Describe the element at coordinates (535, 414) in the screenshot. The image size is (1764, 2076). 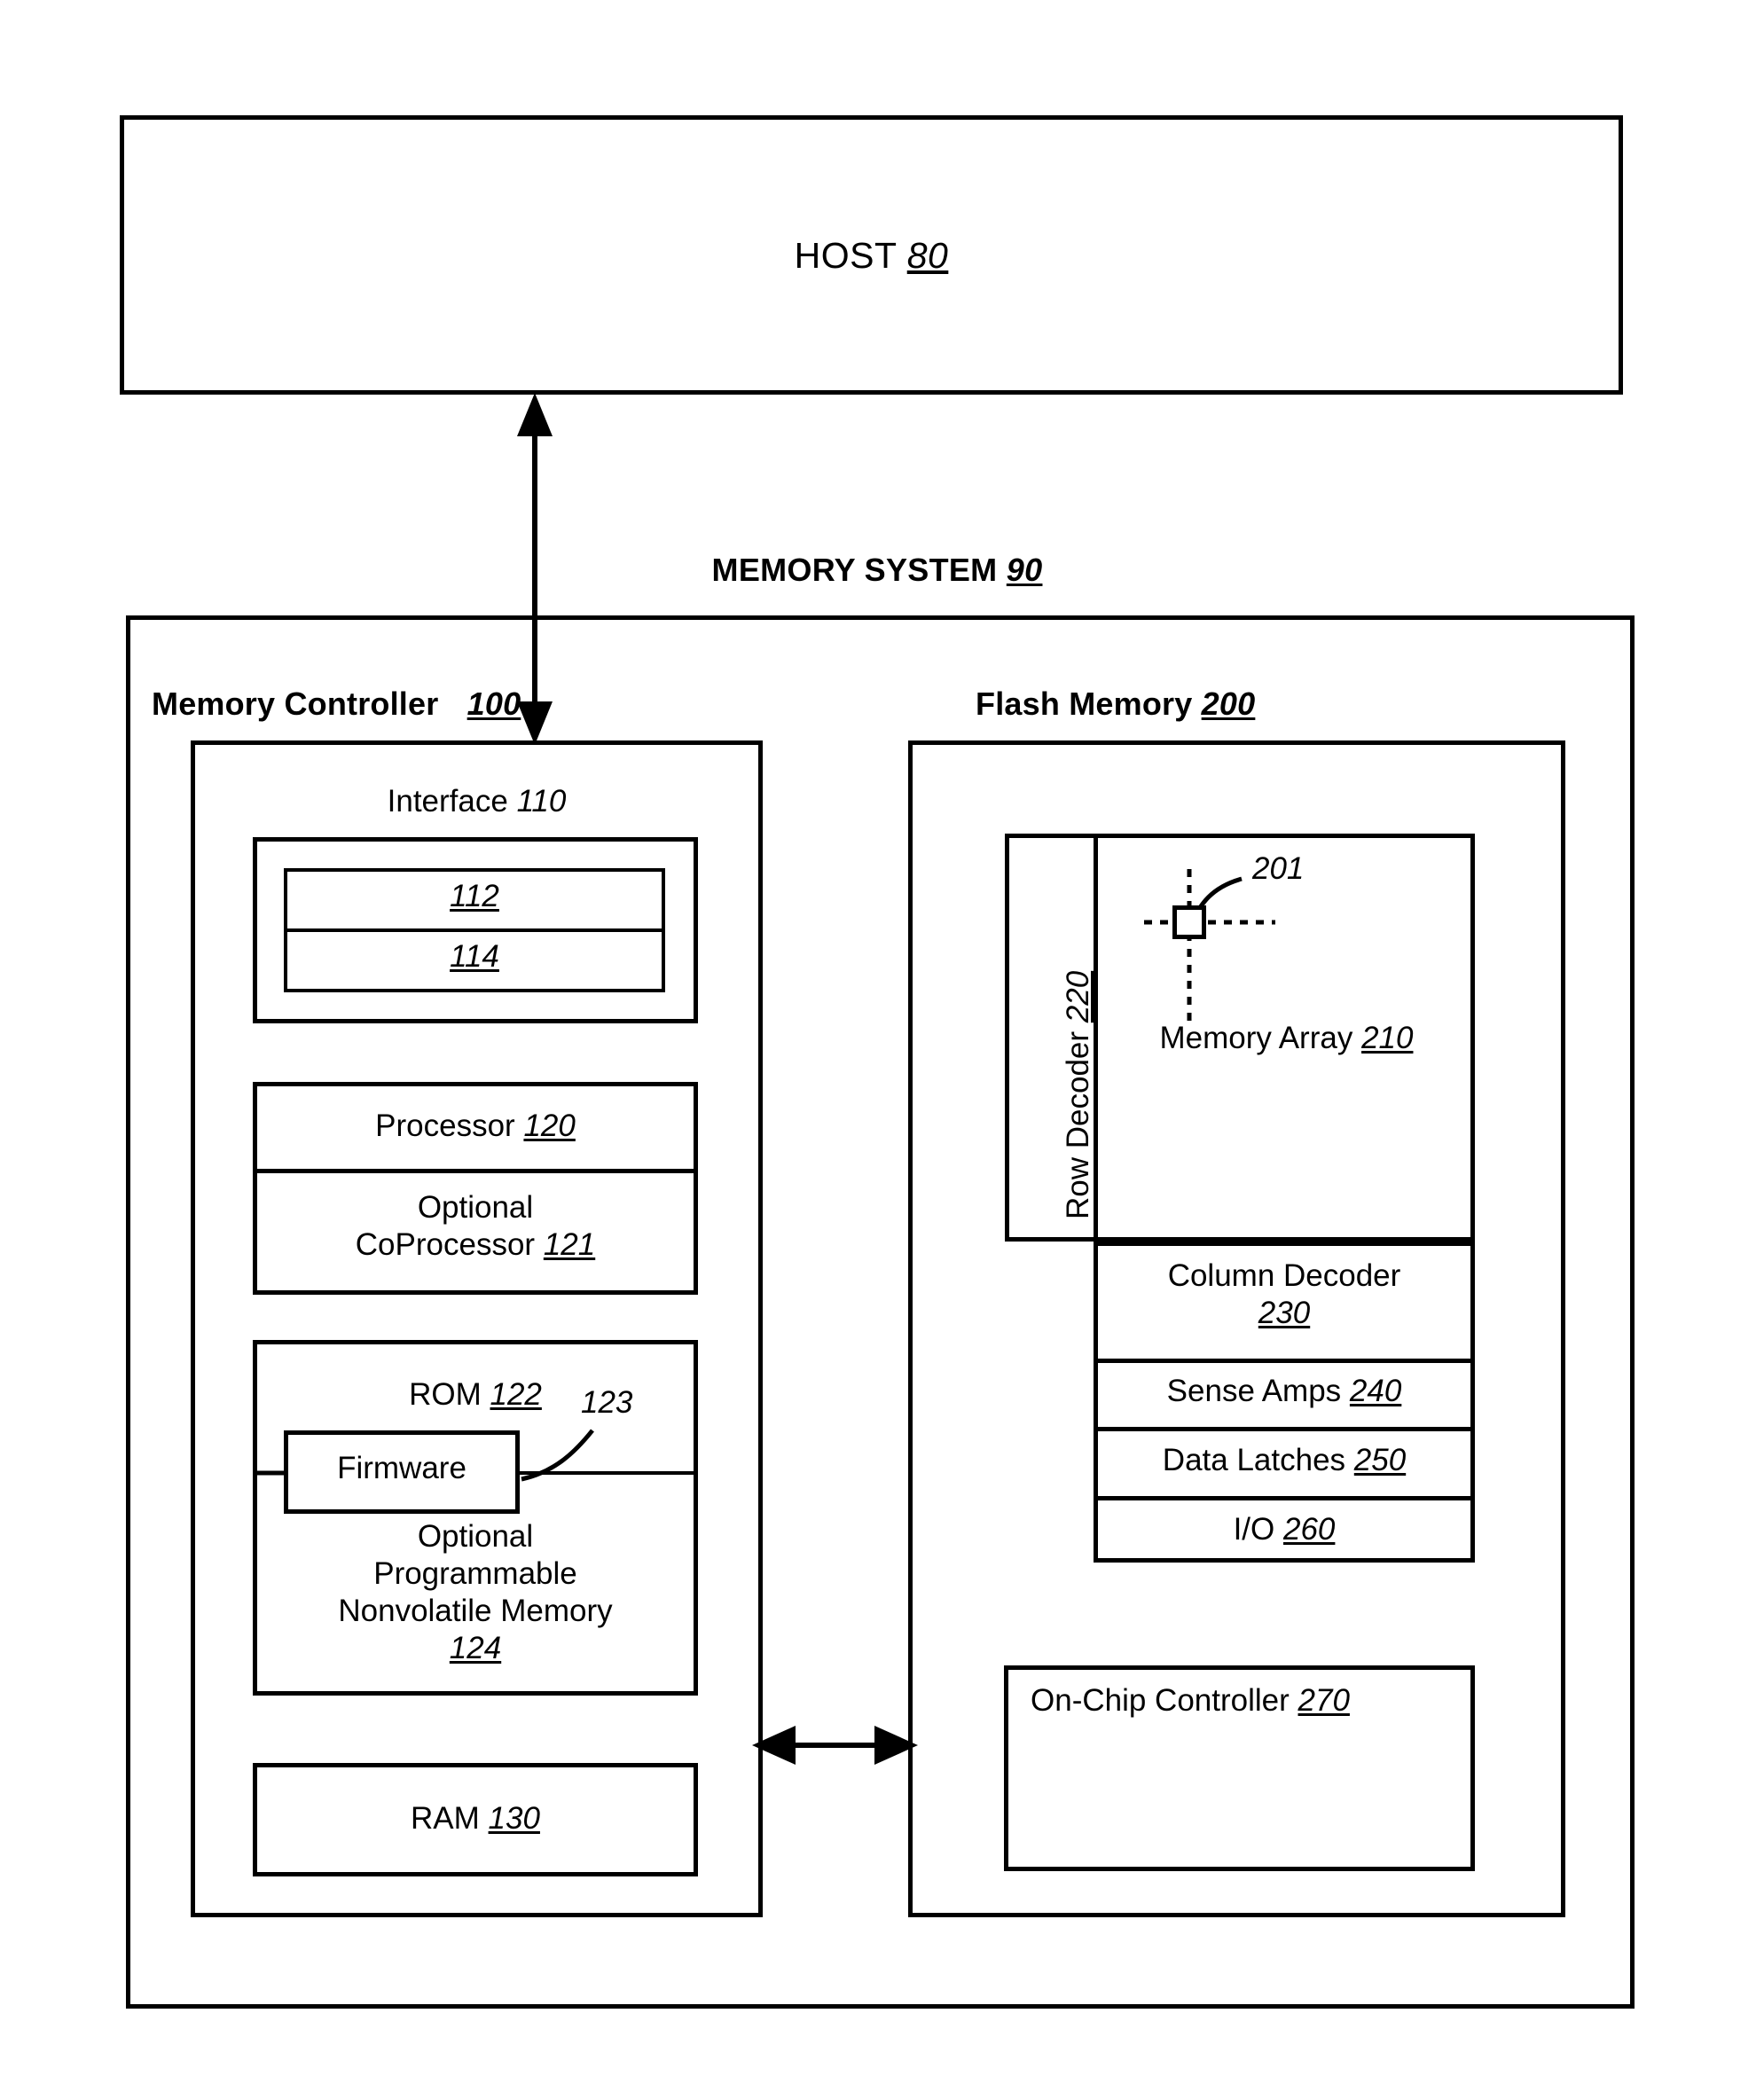
I see `host-arrowhead-up` at that location.